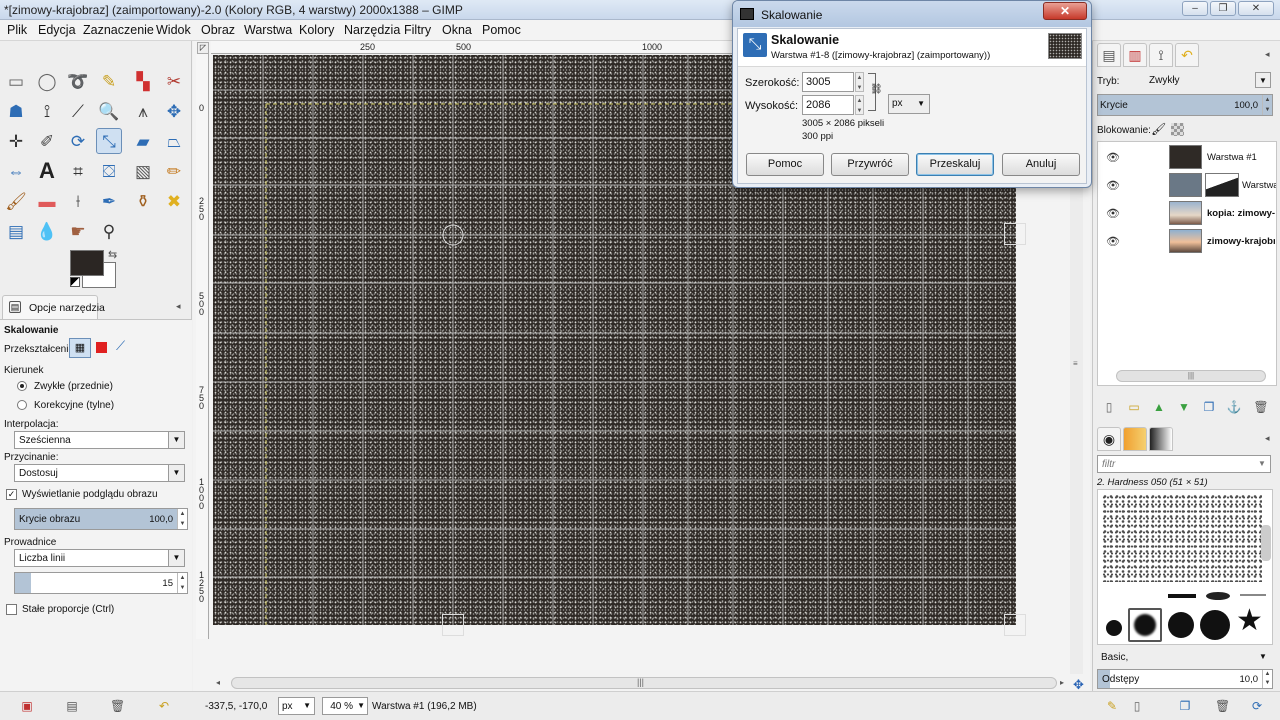 This screenshot has width=1280, height=720. Describe the element at coordinates (99, 473) in the screenshot. I see `clipping-select: Dostosuj ▼` at that location.